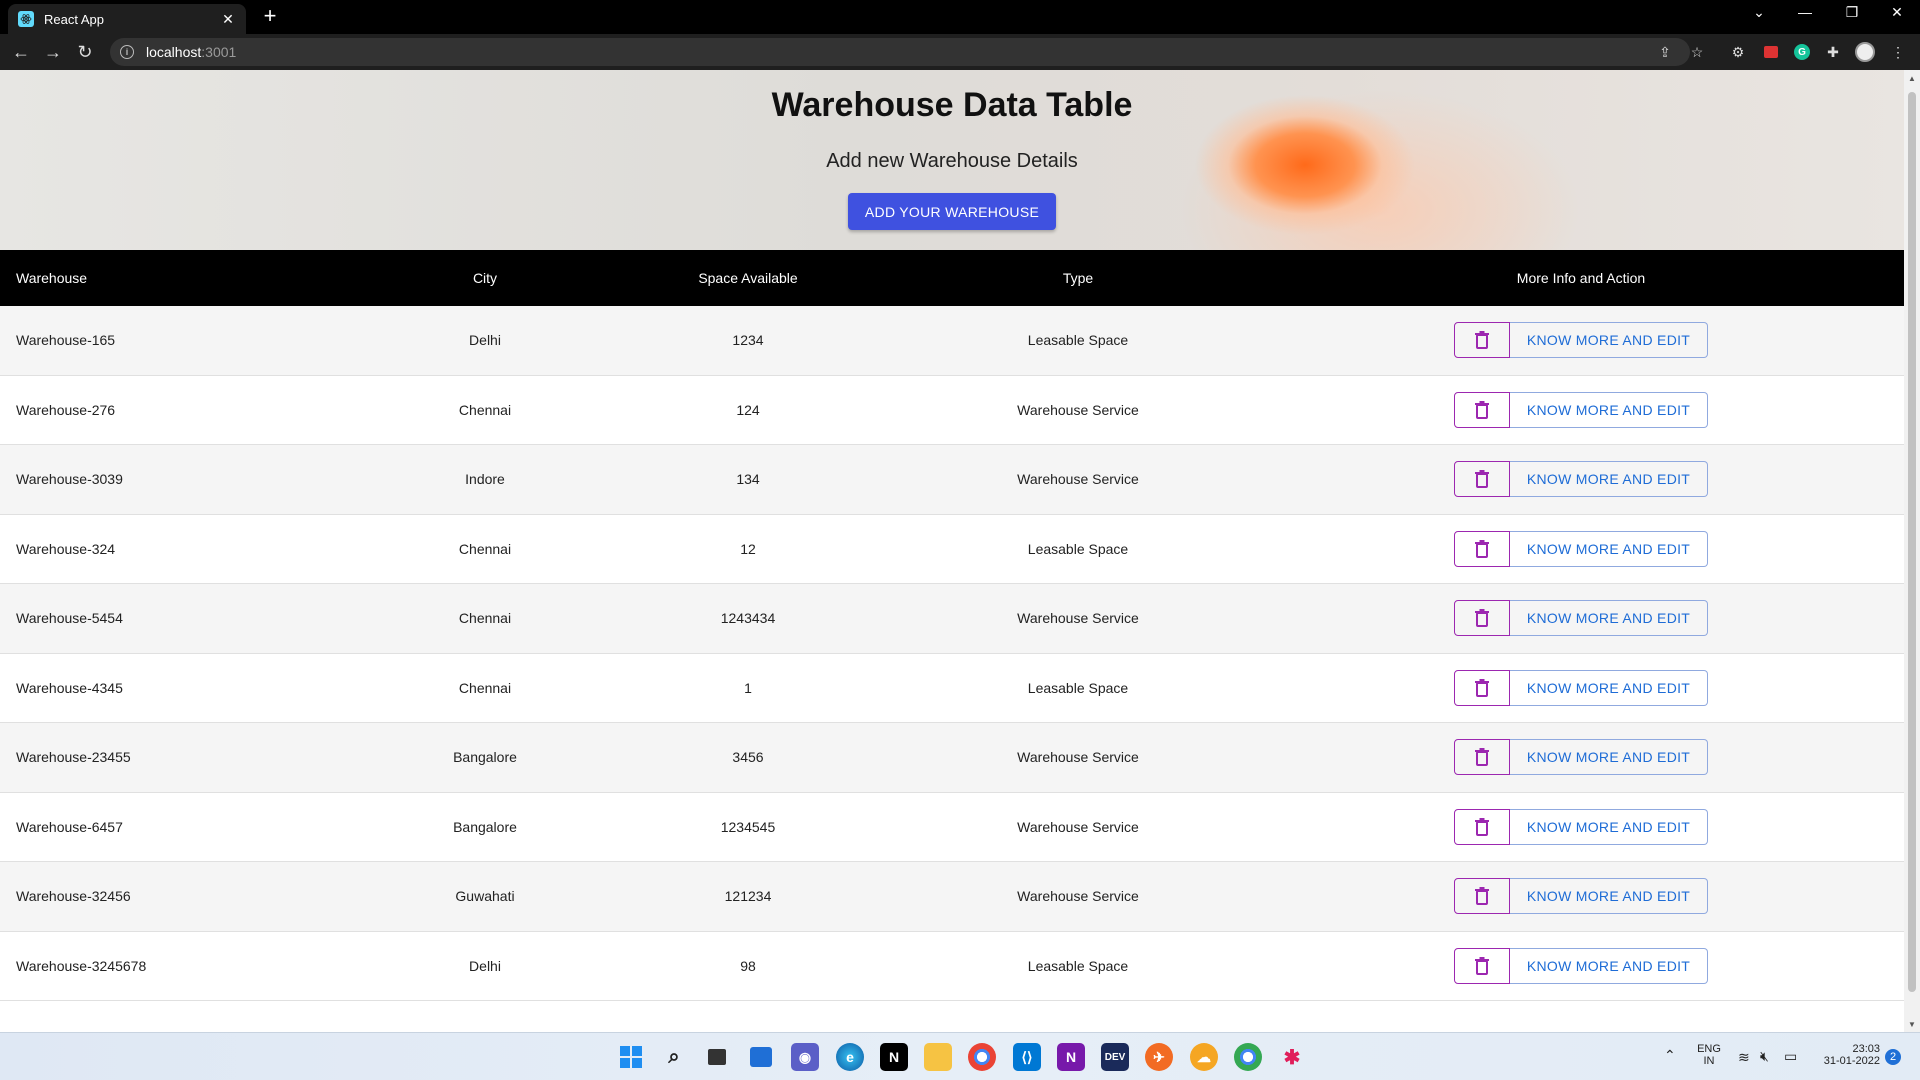 This screenshot has height=1080, width=1920. What do you see at coordinates (717, 1057) in the screenshot?
I see `task-view-icon` at bounding box center [717, 1057].